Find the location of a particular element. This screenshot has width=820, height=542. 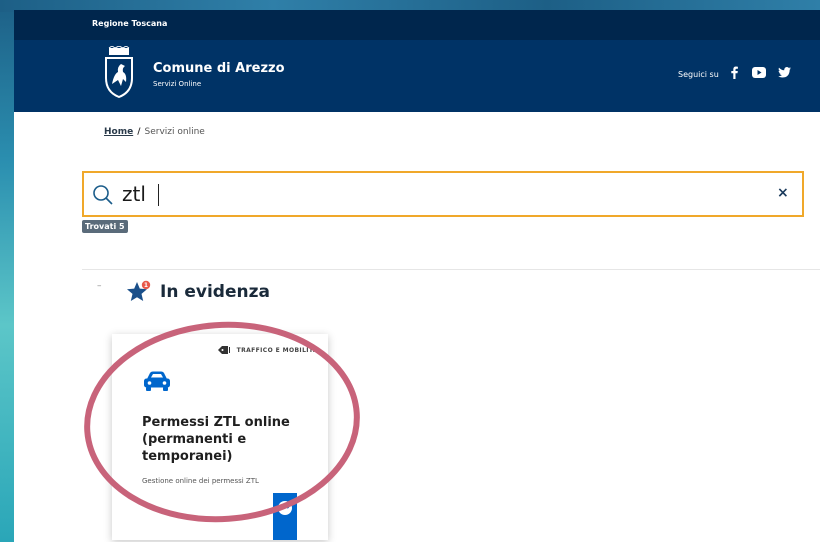

follow-label: Seguici su is located at coordinates (698, 74).